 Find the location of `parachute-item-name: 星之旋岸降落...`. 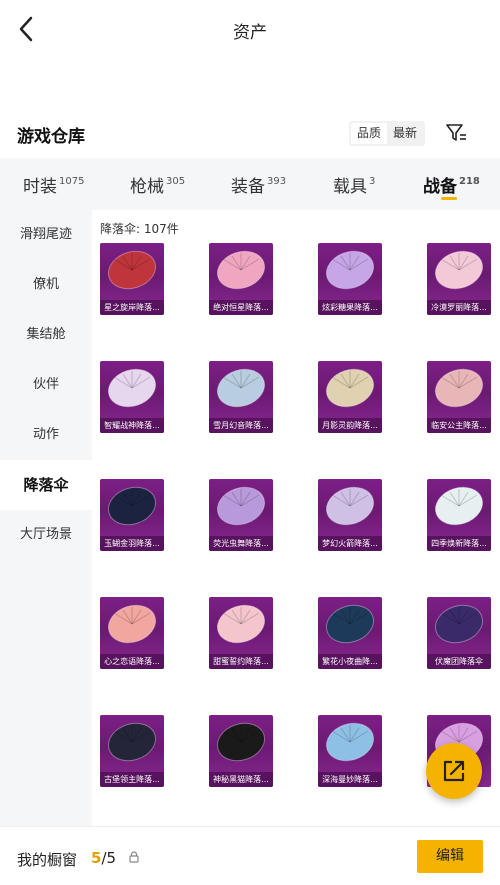

parachute-item-name: 星之旋岸降落... is located at coordinates (132, 307).